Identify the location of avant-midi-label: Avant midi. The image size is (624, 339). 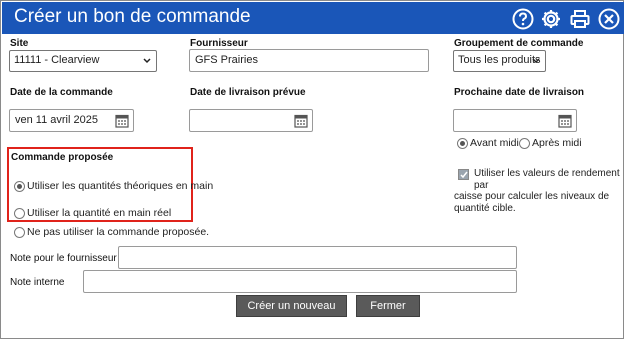
(494, 143).